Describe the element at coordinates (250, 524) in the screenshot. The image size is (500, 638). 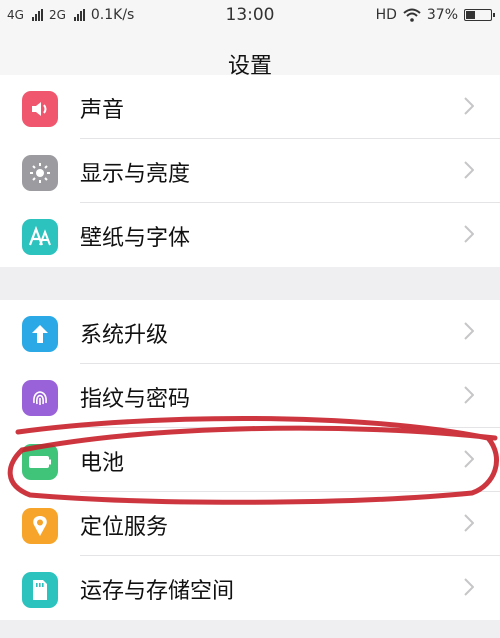
I see `settings-row: 定位服务` at that location.